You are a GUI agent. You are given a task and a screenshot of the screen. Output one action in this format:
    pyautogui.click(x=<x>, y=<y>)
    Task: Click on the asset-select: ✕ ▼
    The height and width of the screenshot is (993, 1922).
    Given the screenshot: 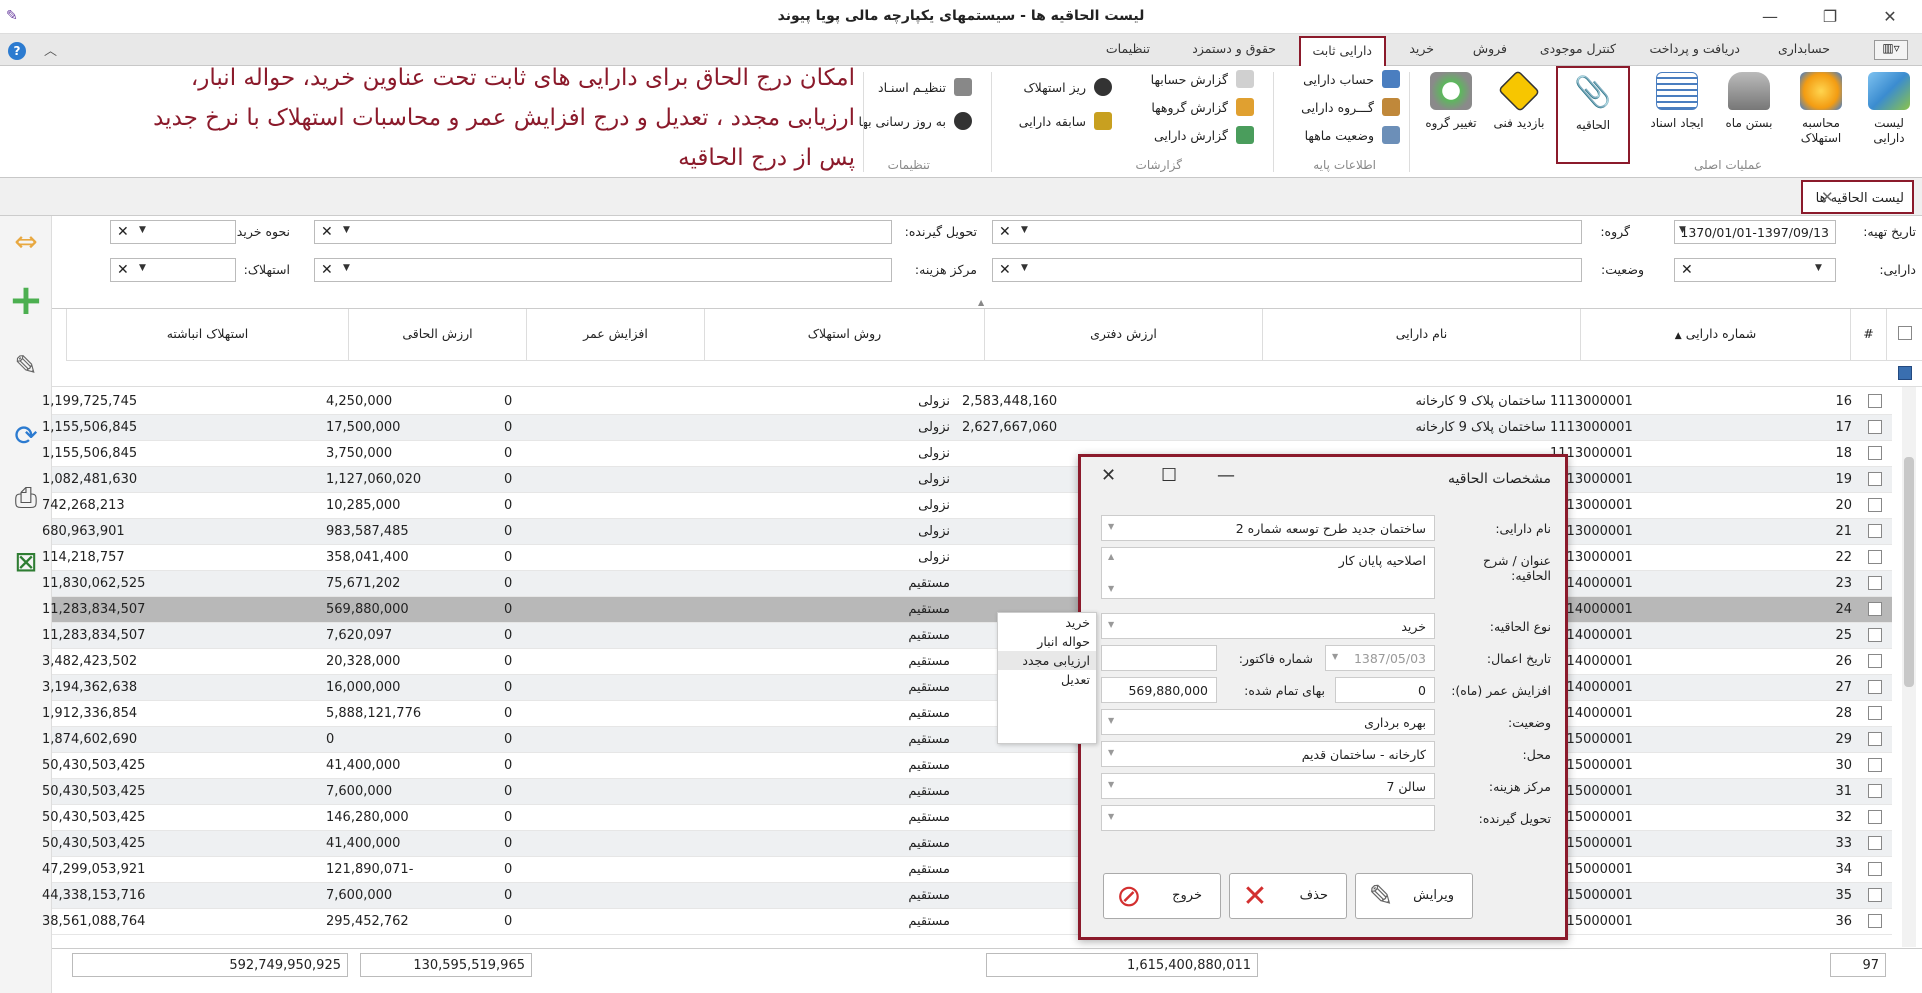 What is the action you would take?
    pyautogui.click(x=1755, y=270)
    